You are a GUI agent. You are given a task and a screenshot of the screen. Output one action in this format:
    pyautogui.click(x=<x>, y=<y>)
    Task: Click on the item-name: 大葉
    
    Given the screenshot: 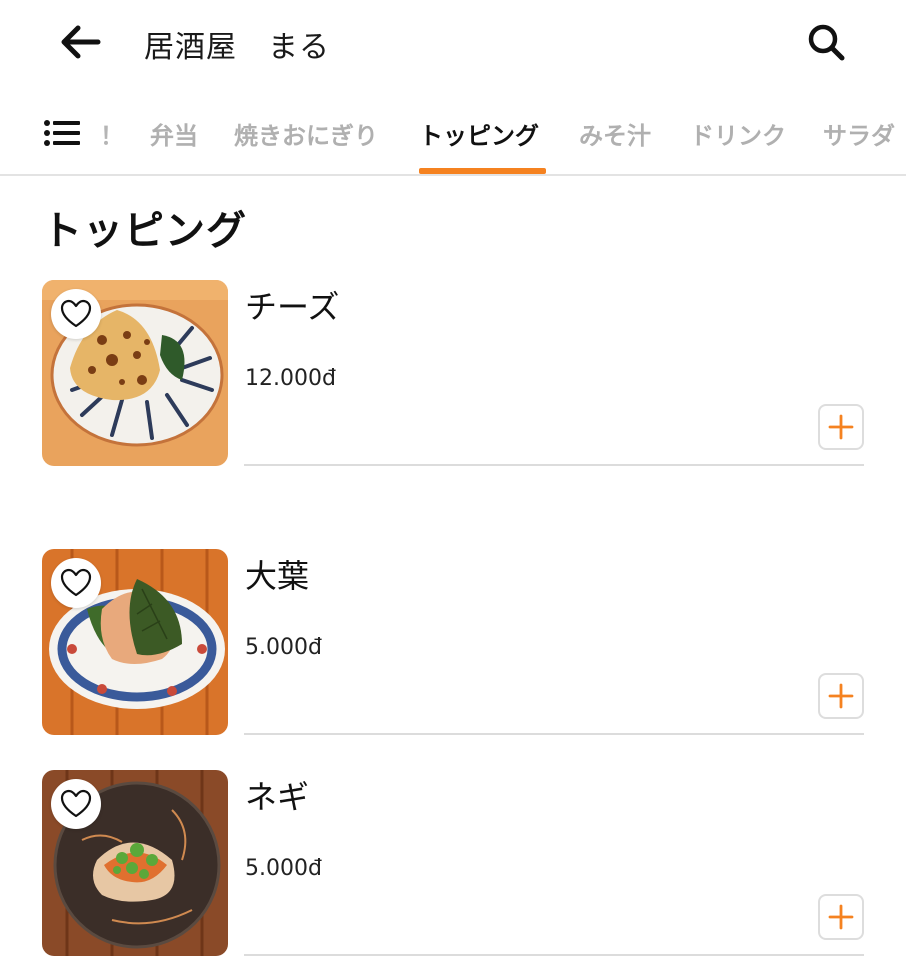 What is the action you would take?
    pyautogui.click(x=277, y=576)
    